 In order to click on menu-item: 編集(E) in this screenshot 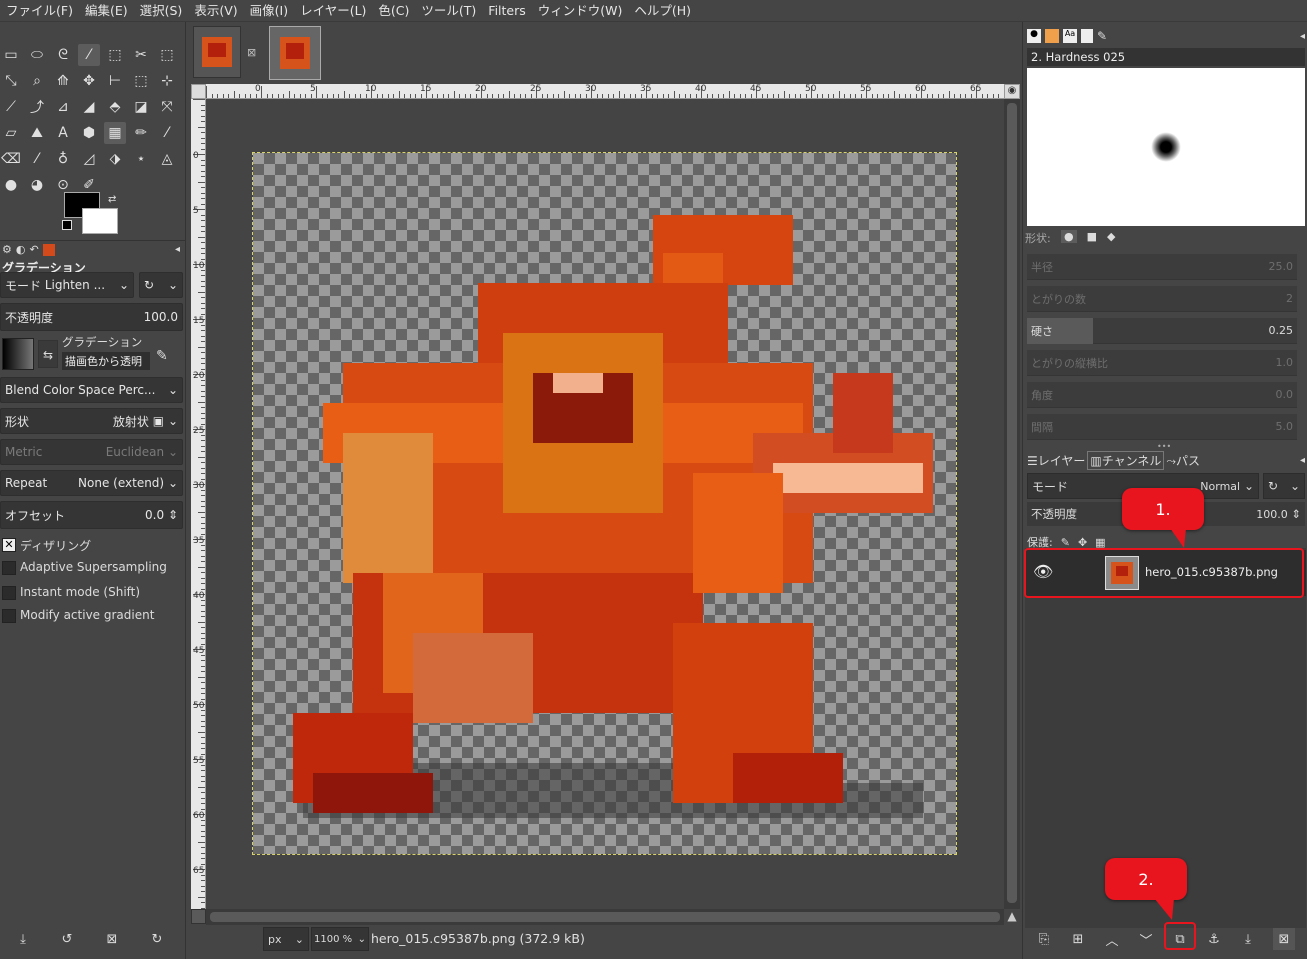, I will do `click(106, 11)`.